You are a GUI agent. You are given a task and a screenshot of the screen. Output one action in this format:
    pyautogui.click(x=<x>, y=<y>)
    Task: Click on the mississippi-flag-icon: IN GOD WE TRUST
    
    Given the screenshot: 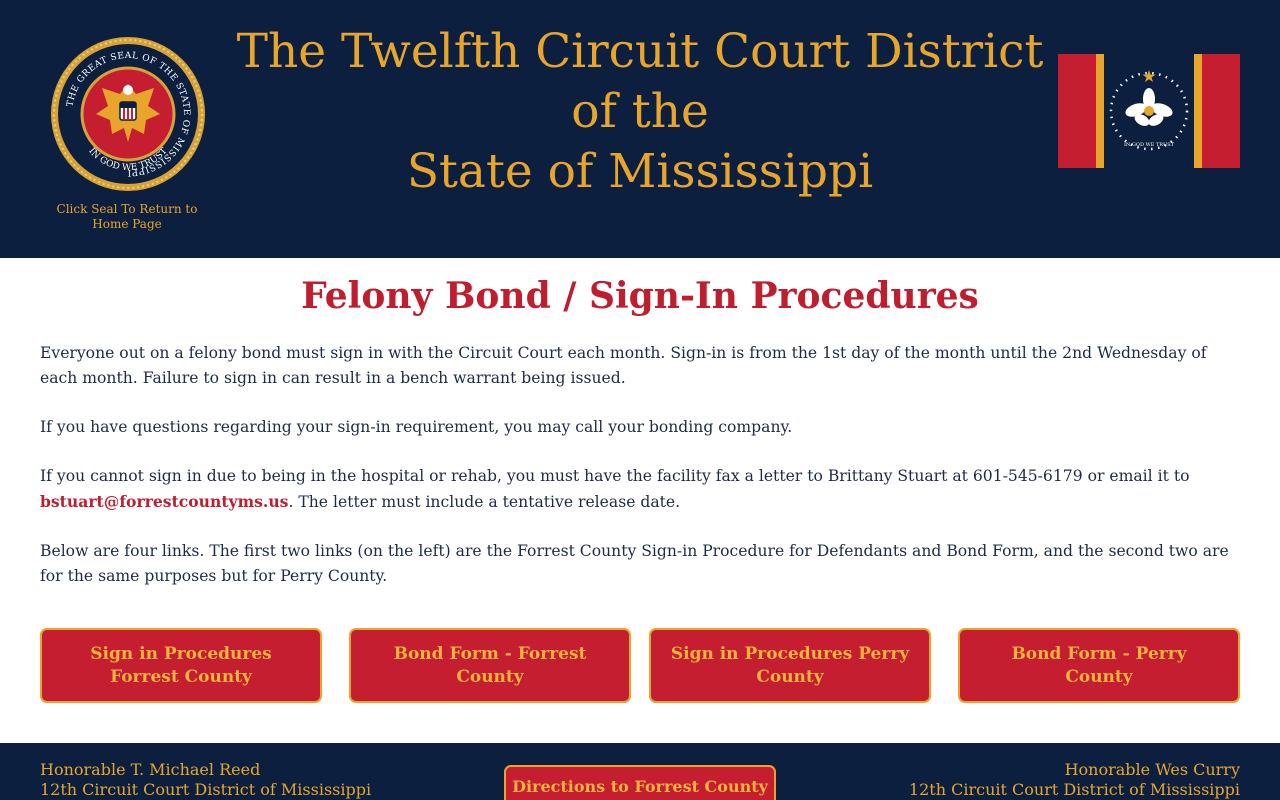 What is the action you would take?
    pyautogui.click(x=1149, y=111)
    